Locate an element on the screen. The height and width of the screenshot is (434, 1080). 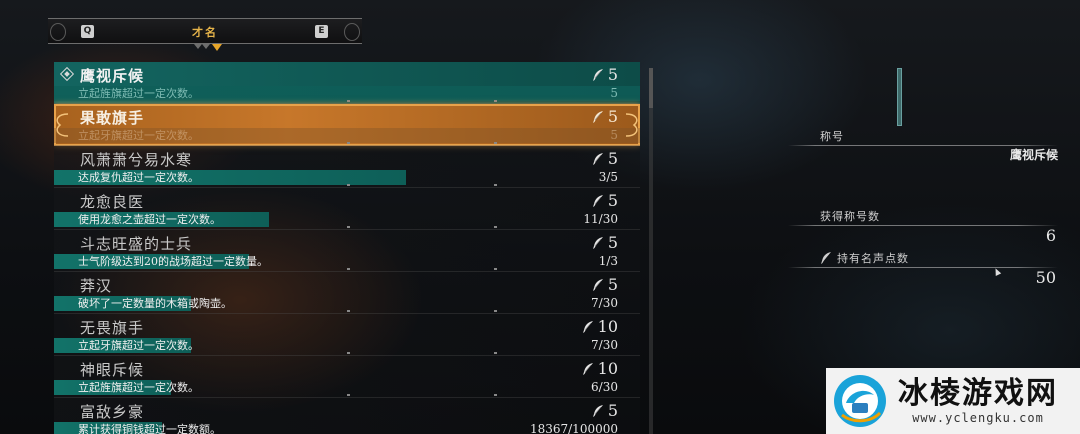
title-name: 无畏旗手 is located at coordinates (112, 328).